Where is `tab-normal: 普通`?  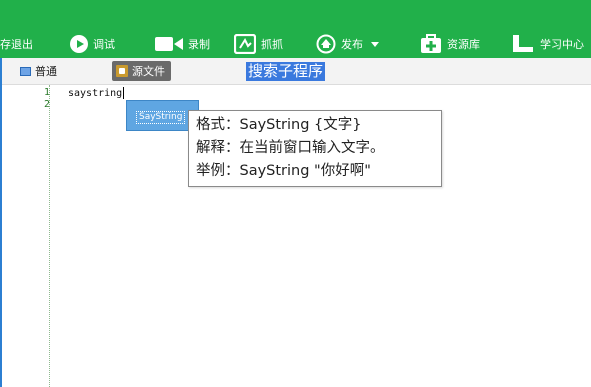
tab-normal: 普通 is located at coordinates (38, 71).